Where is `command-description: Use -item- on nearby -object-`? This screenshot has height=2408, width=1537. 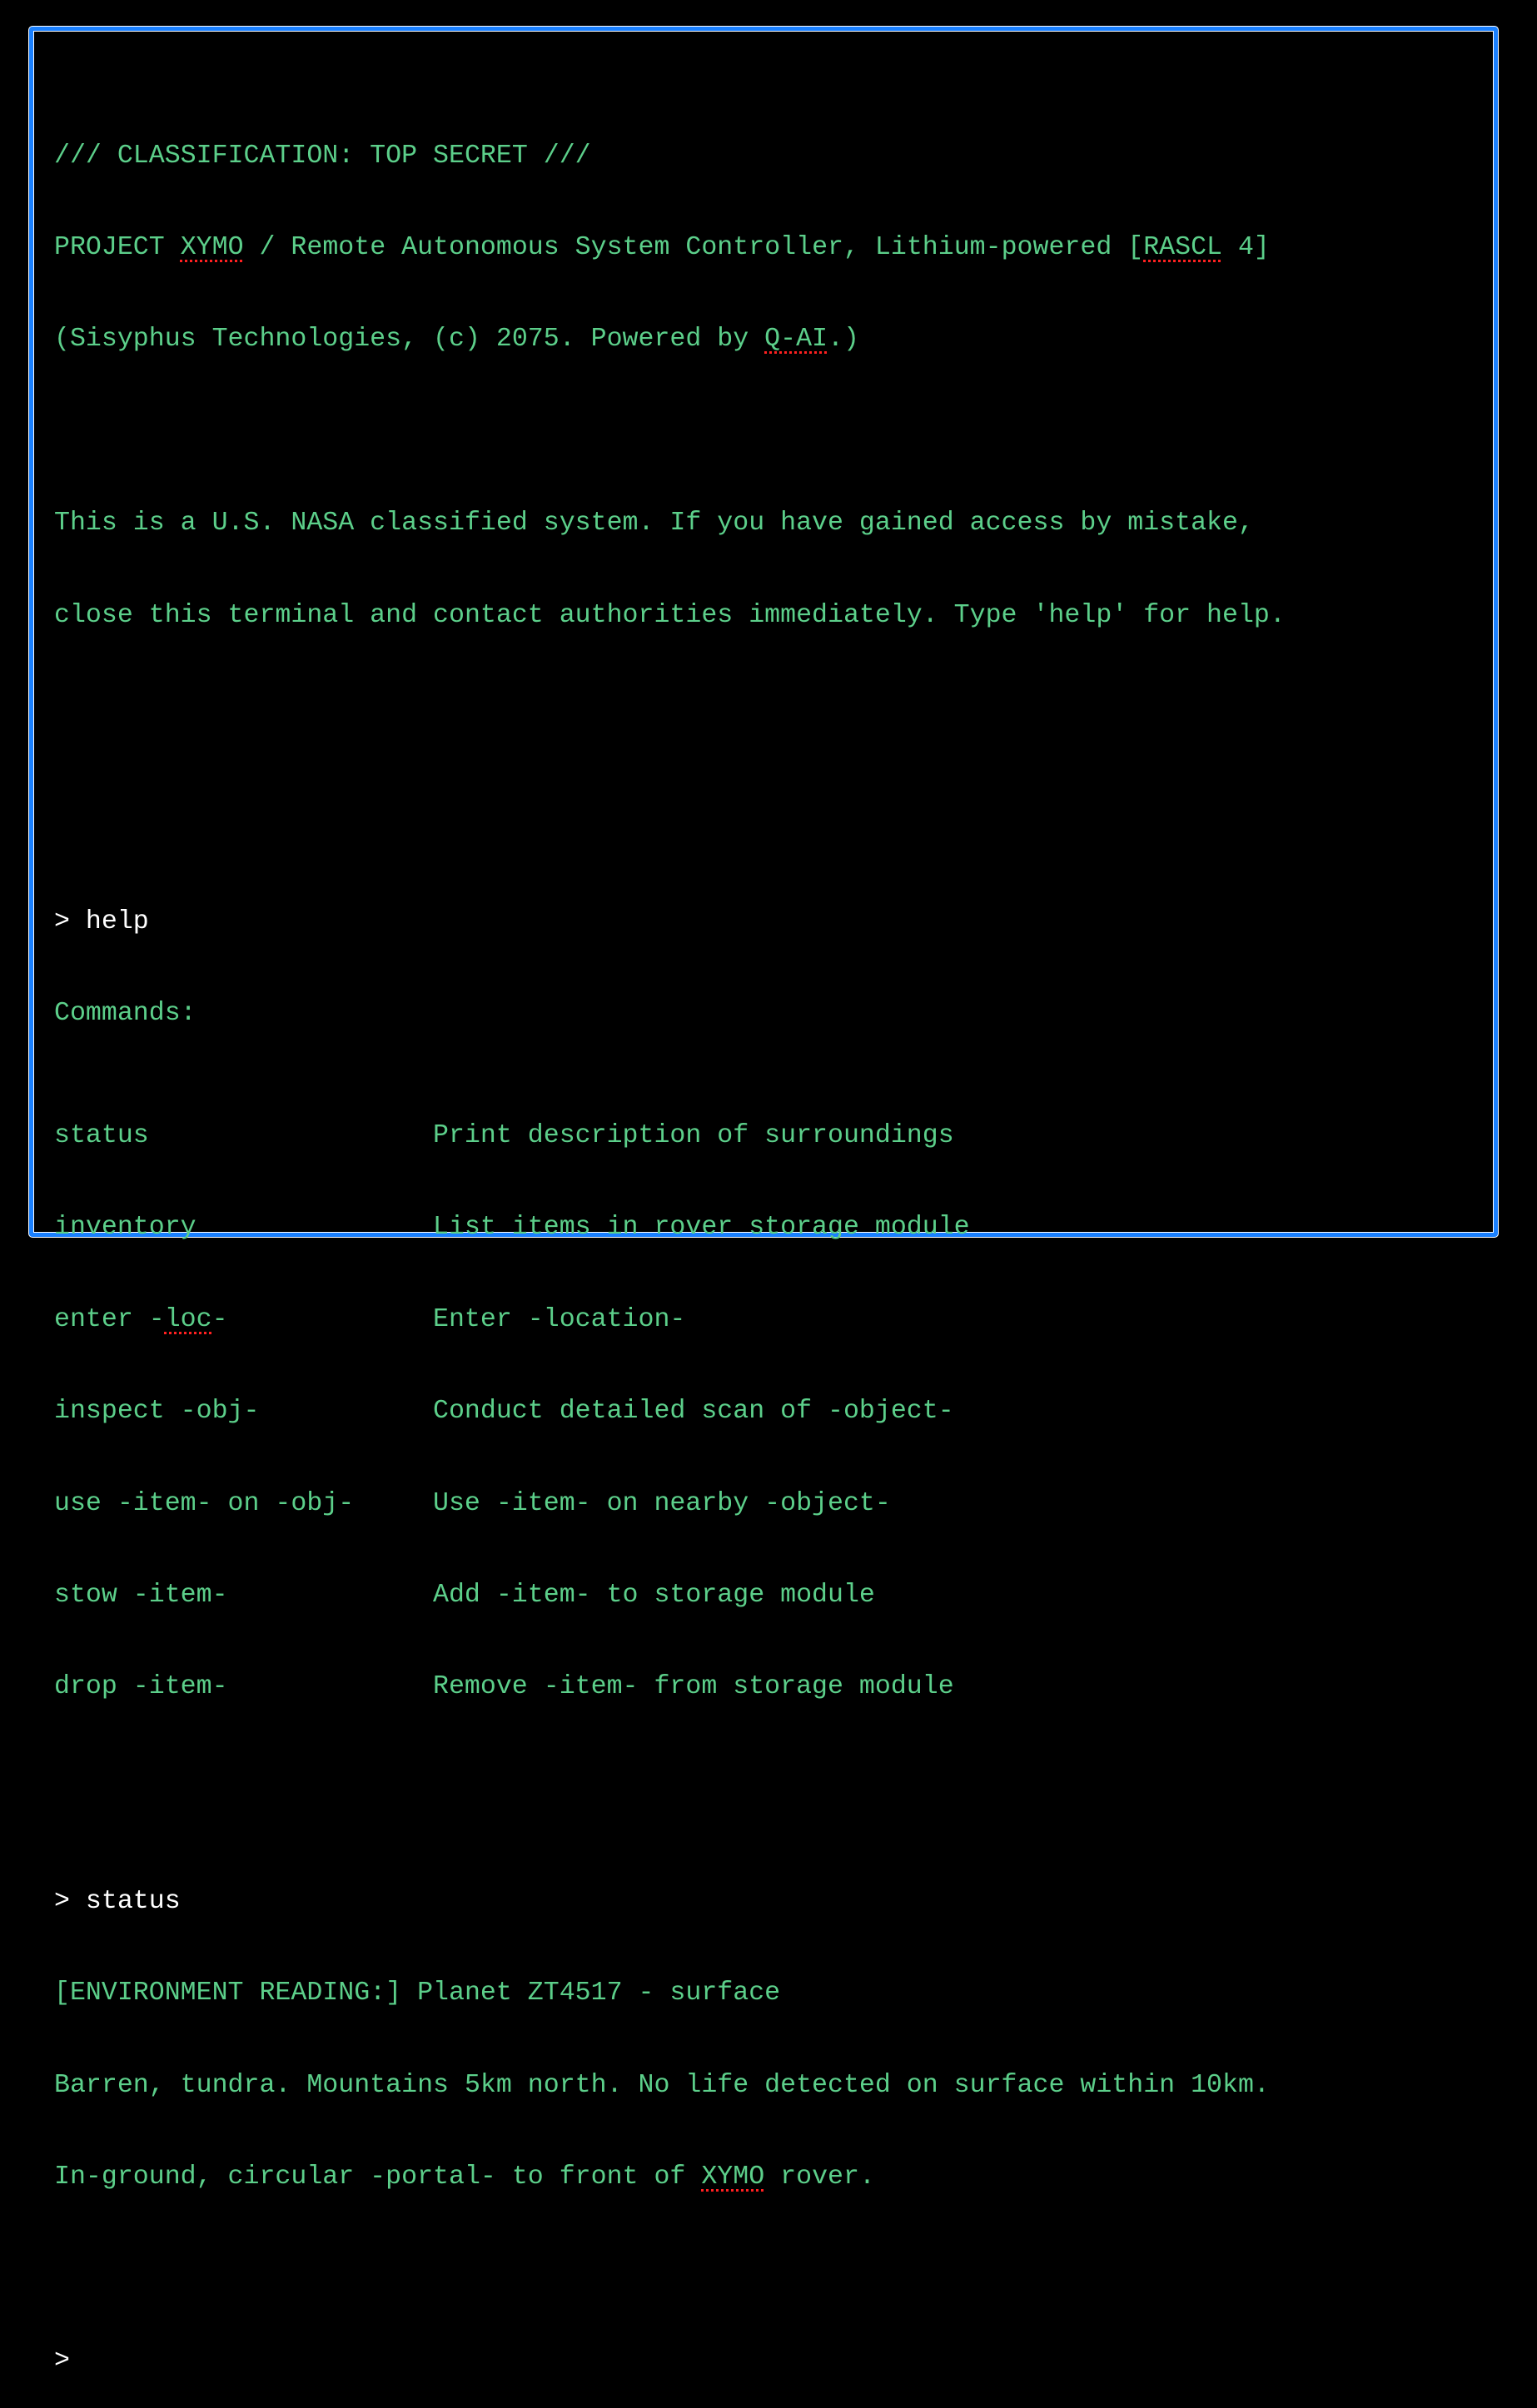 command-description: Use -item- on nearby -object- is located at coordinates (662, 1503).